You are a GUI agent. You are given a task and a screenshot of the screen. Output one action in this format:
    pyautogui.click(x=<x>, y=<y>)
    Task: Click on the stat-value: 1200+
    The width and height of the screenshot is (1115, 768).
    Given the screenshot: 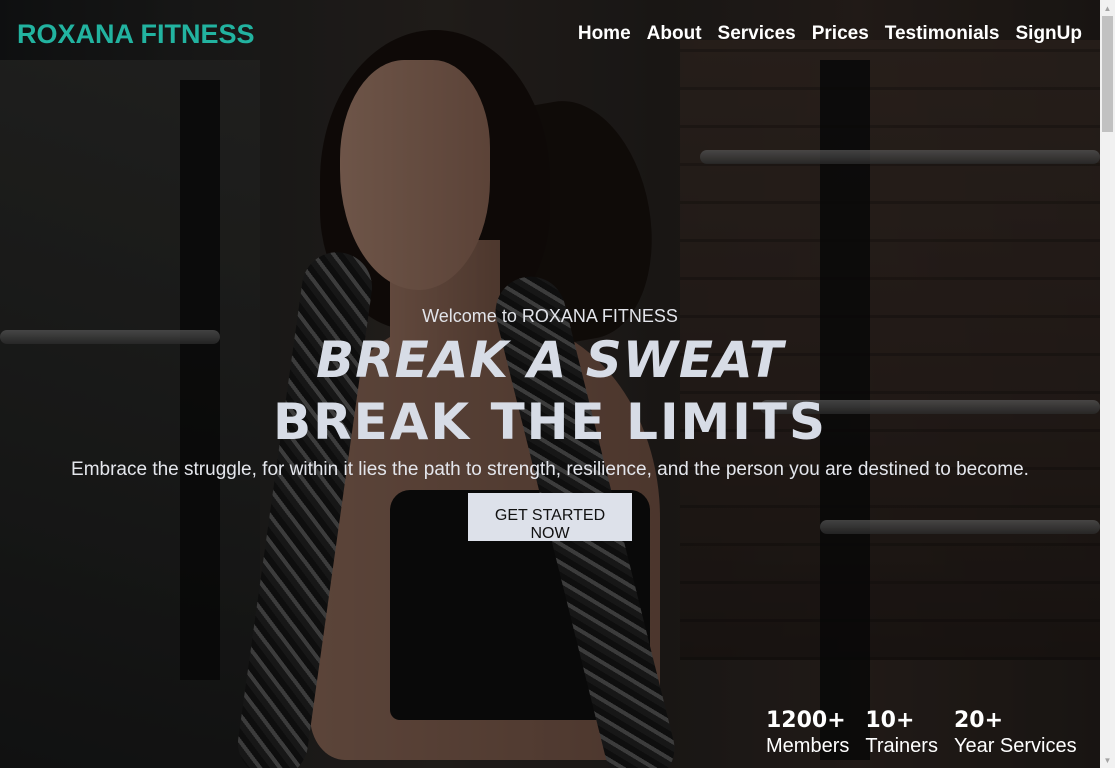 What is the action you would take?
    pyautogui.click(x=806, y=720)
    